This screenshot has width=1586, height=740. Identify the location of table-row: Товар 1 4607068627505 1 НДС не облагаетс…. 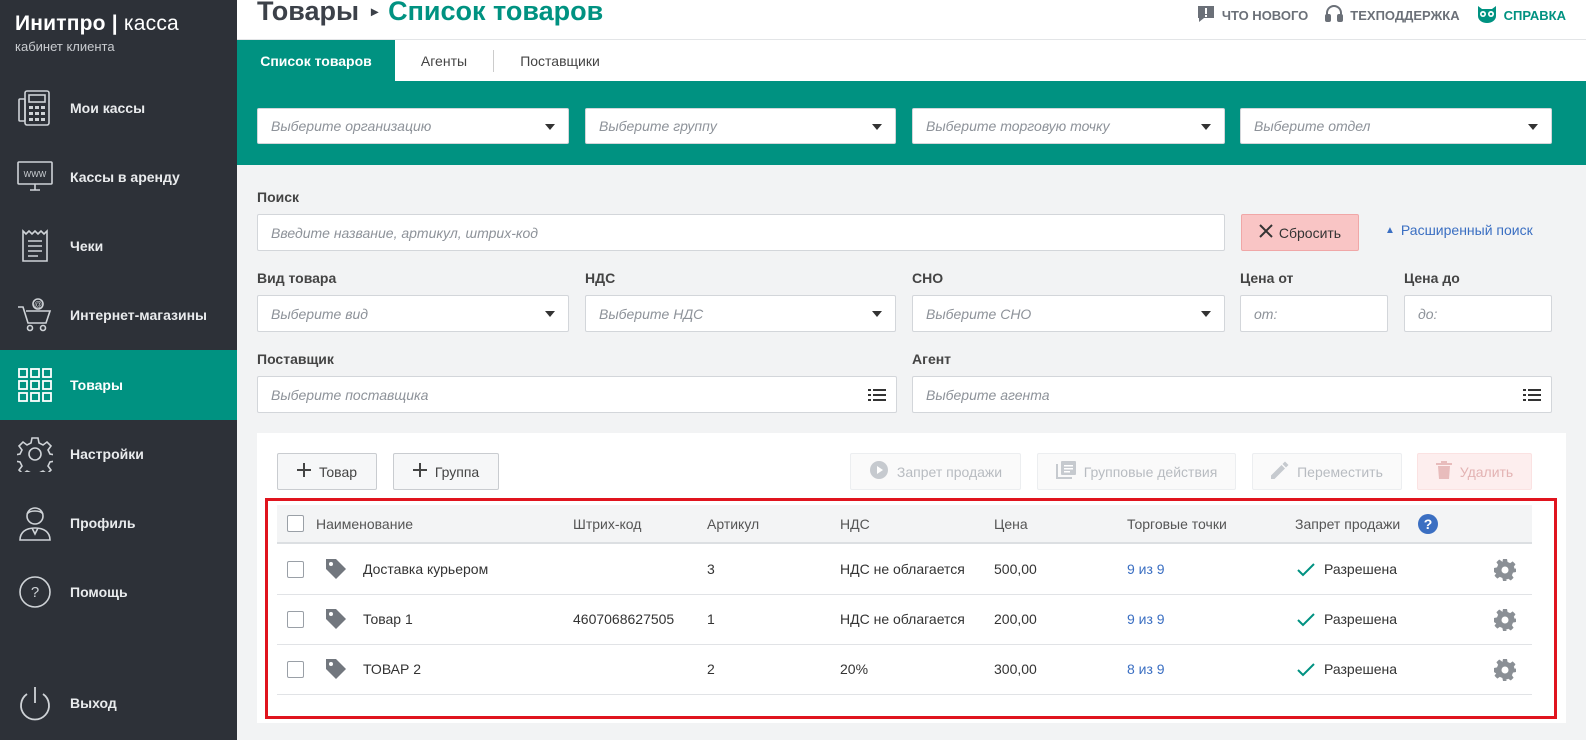
(904, 620).